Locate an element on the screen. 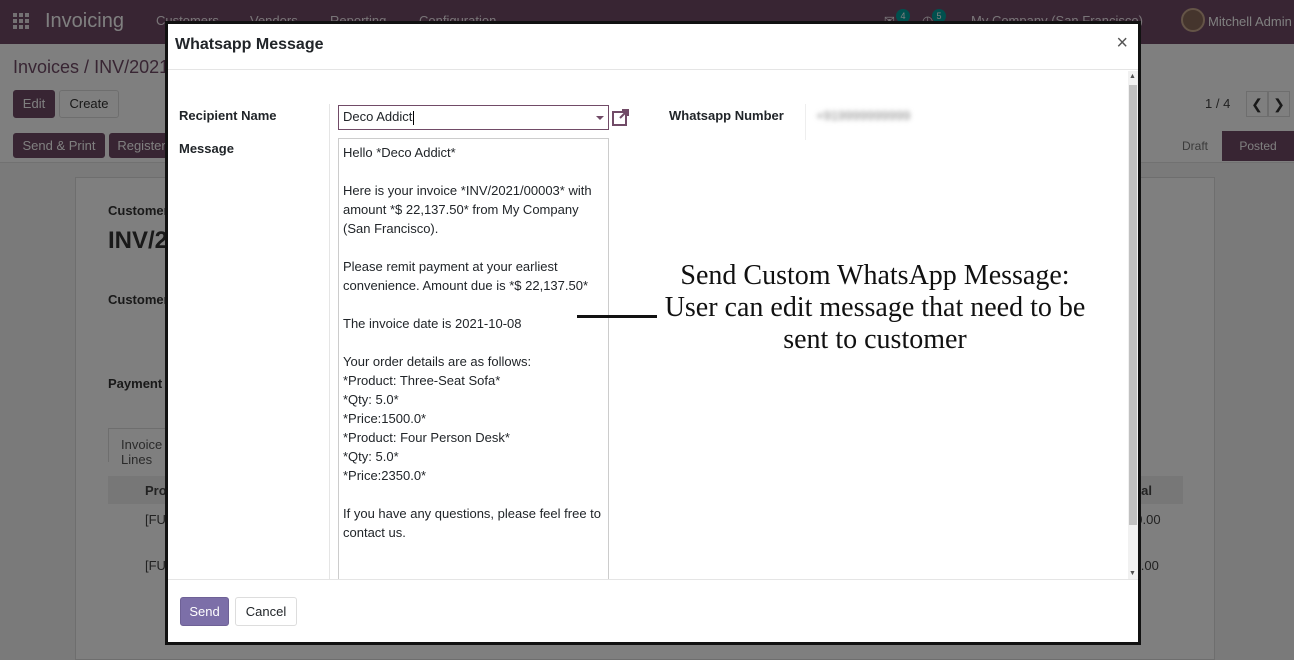 This screenshot has width=1294, height=660. text-cursor is located at coordinates (414, 117).